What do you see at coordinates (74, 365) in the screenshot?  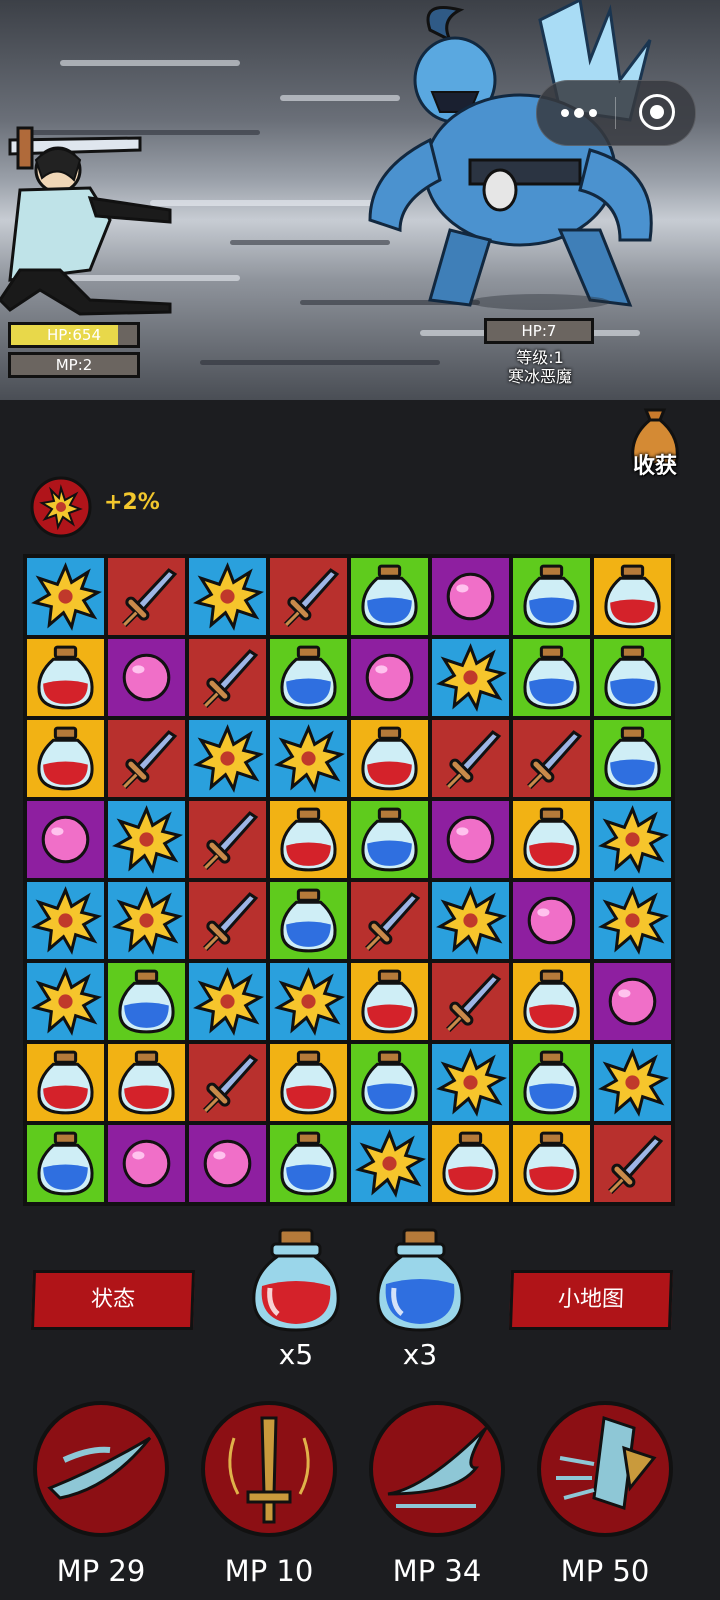 I see `player-mp-bar: MP:2` at bounding box center [74, 365].